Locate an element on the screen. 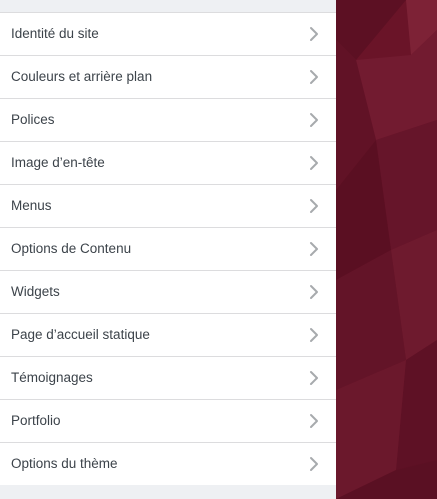 This screenshot has height=499, width=437. section-label: Témoignages is located at coordinates (52, 377).